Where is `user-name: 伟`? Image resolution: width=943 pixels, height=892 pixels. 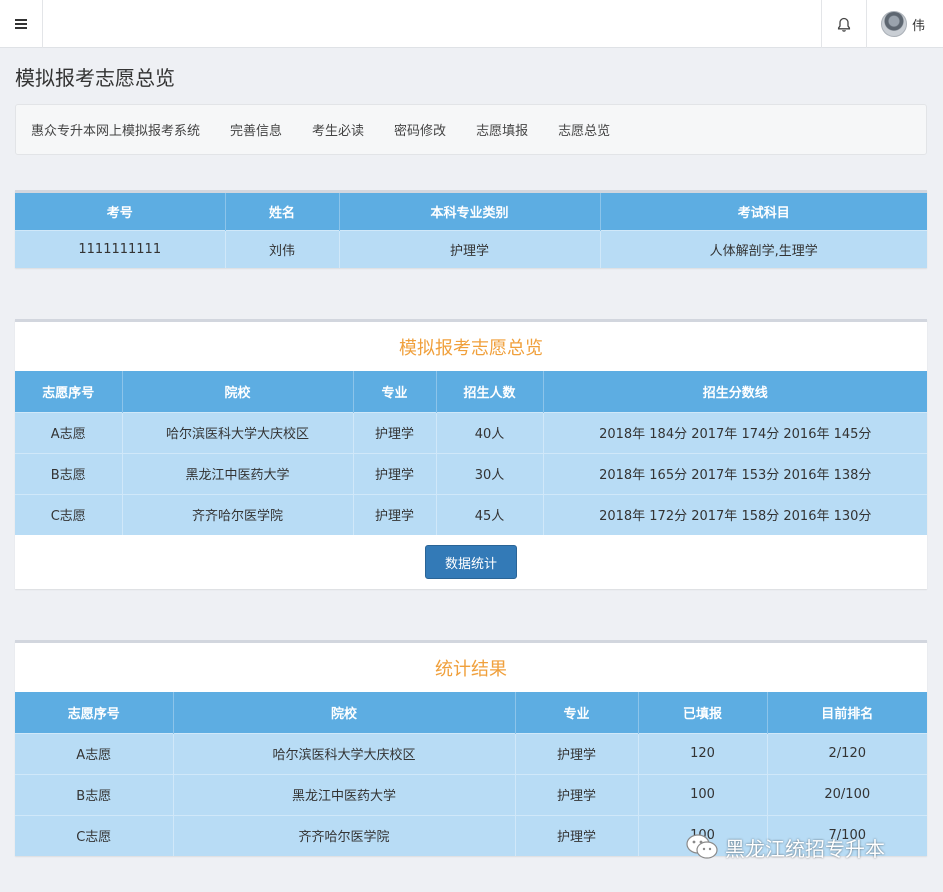
user-name: 伟 is located at coordinates (919, 26).